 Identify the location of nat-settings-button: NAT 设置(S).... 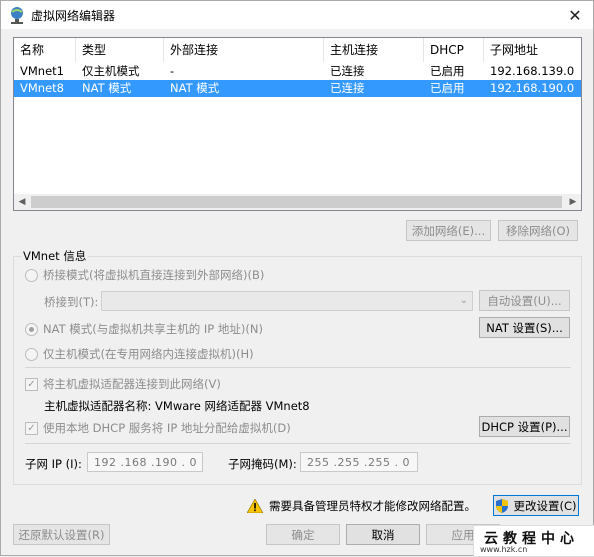
(524, 327).